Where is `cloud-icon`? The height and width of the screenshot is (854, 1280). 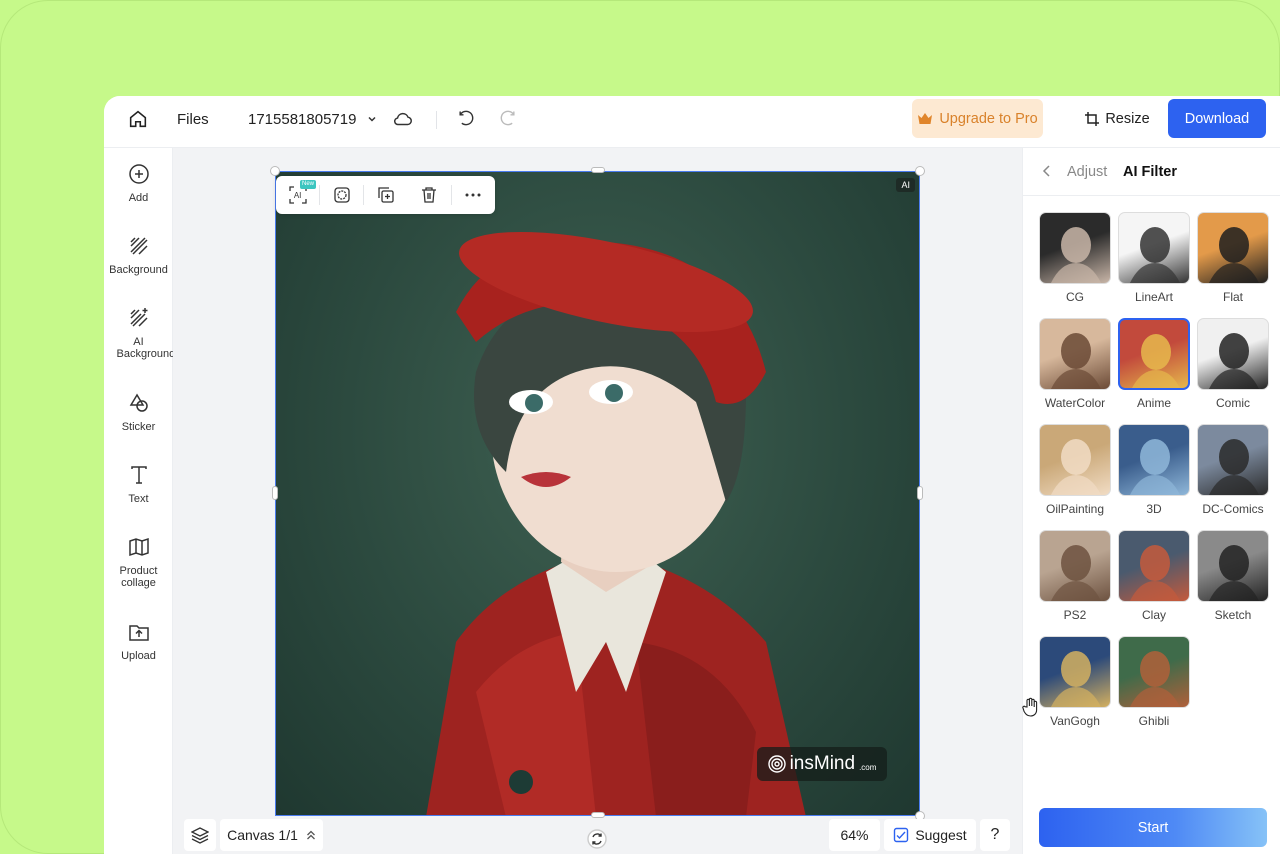
cloud-icon is located at coordinates (403, 119).